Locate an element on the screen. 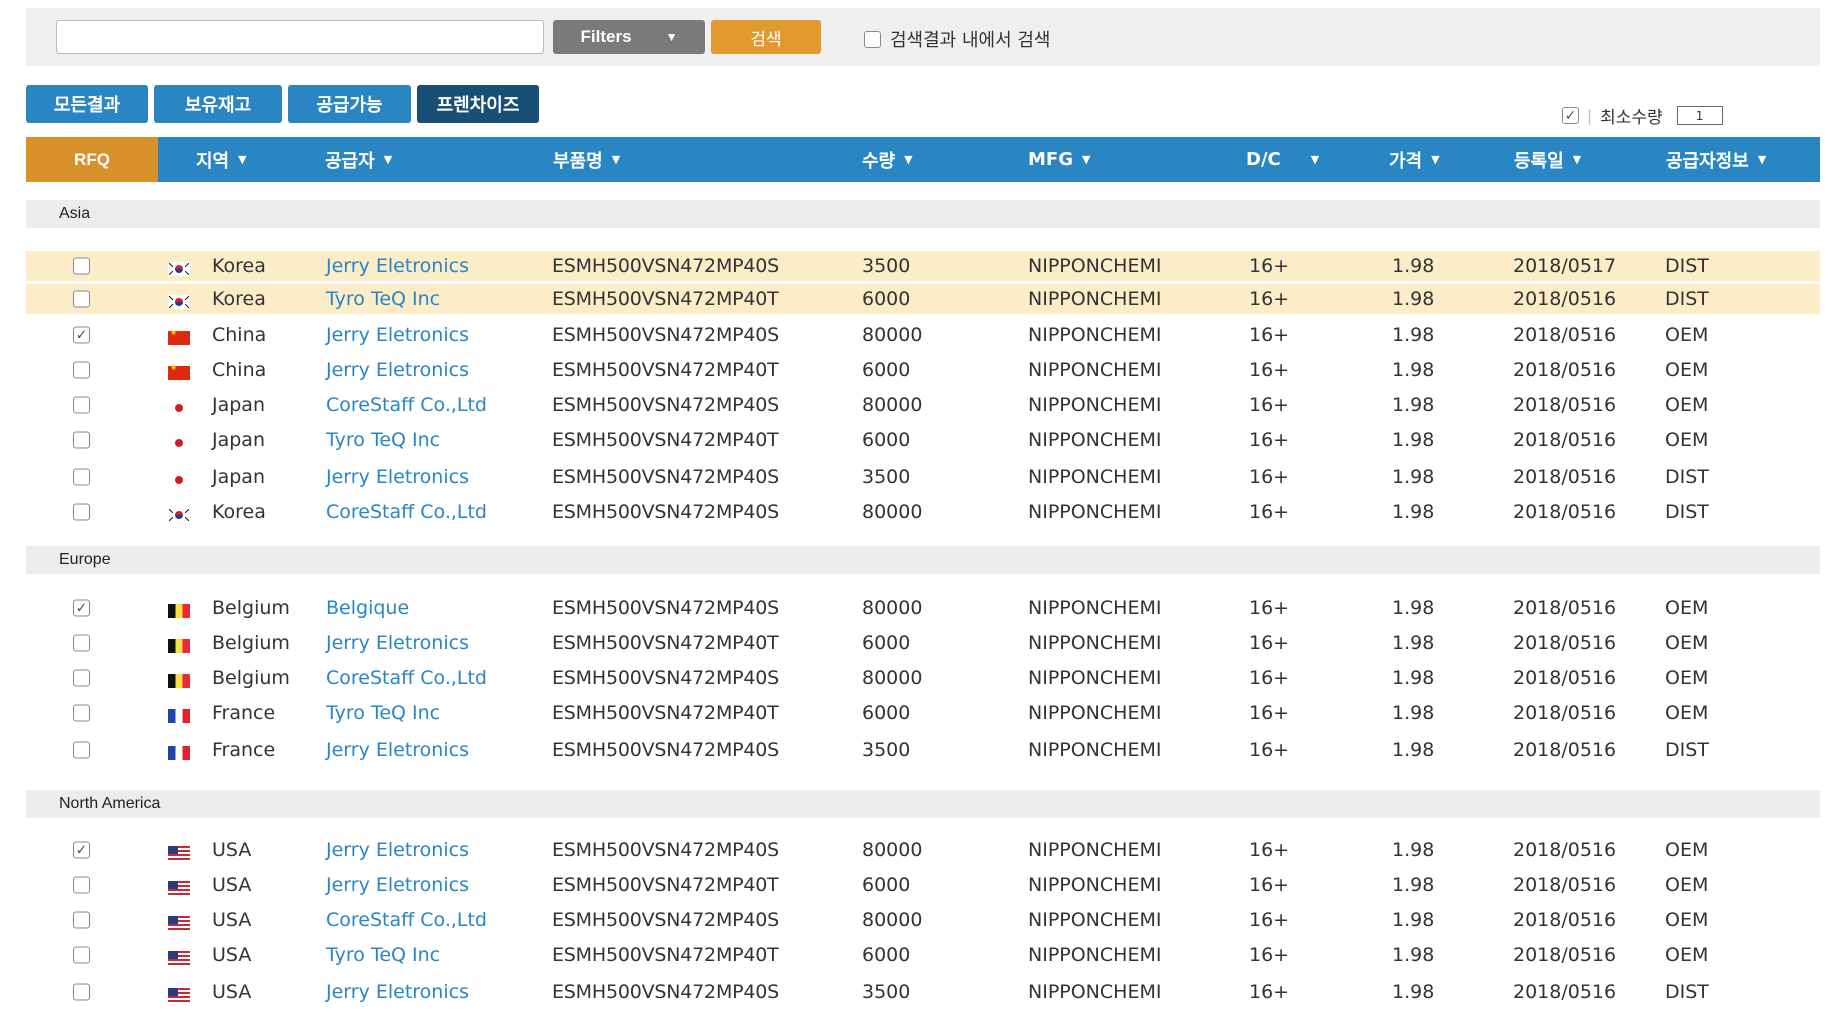 This screenshot has height=1030, width=1830. column-header-qty: 수량 ▼ is located at coordinates (887, 159).